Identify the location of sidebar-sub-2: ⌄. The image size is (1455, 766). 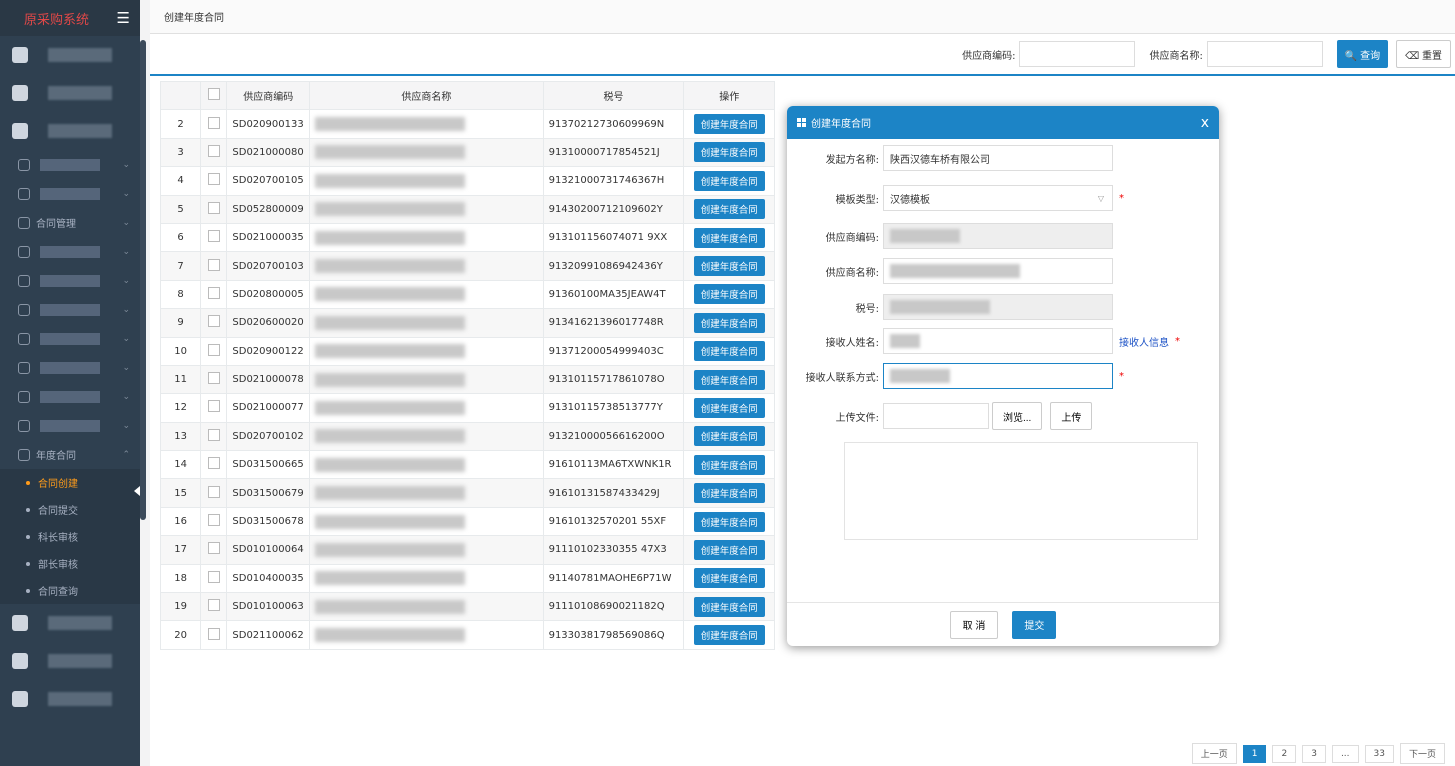
(70, 193).